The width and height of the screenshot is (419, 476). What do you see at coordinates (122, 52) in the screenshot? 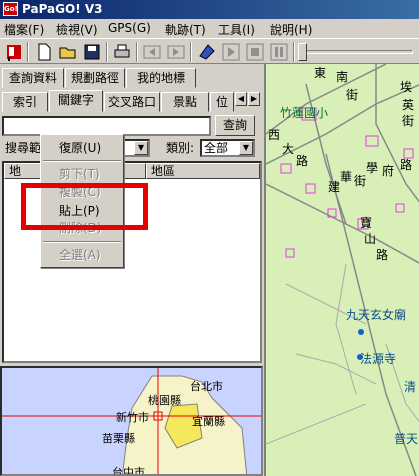
I see `print-icon` at bounding box center [122, 52].